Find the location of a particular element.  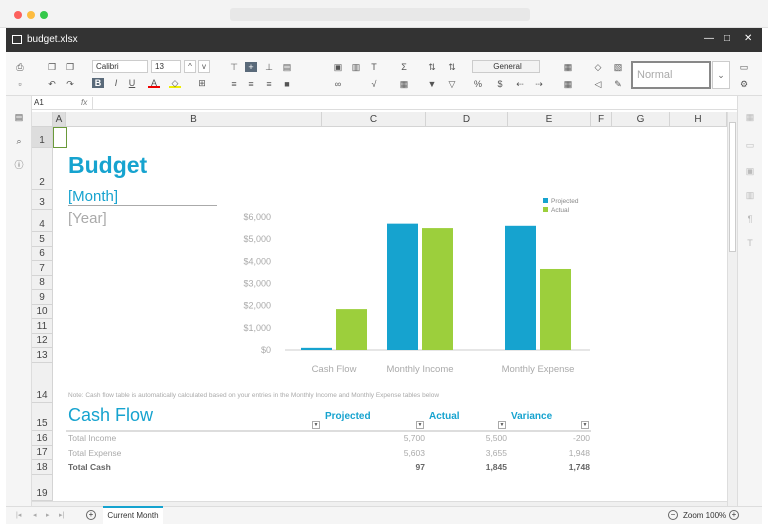

column-header: E is located at coordinates (549, 119).